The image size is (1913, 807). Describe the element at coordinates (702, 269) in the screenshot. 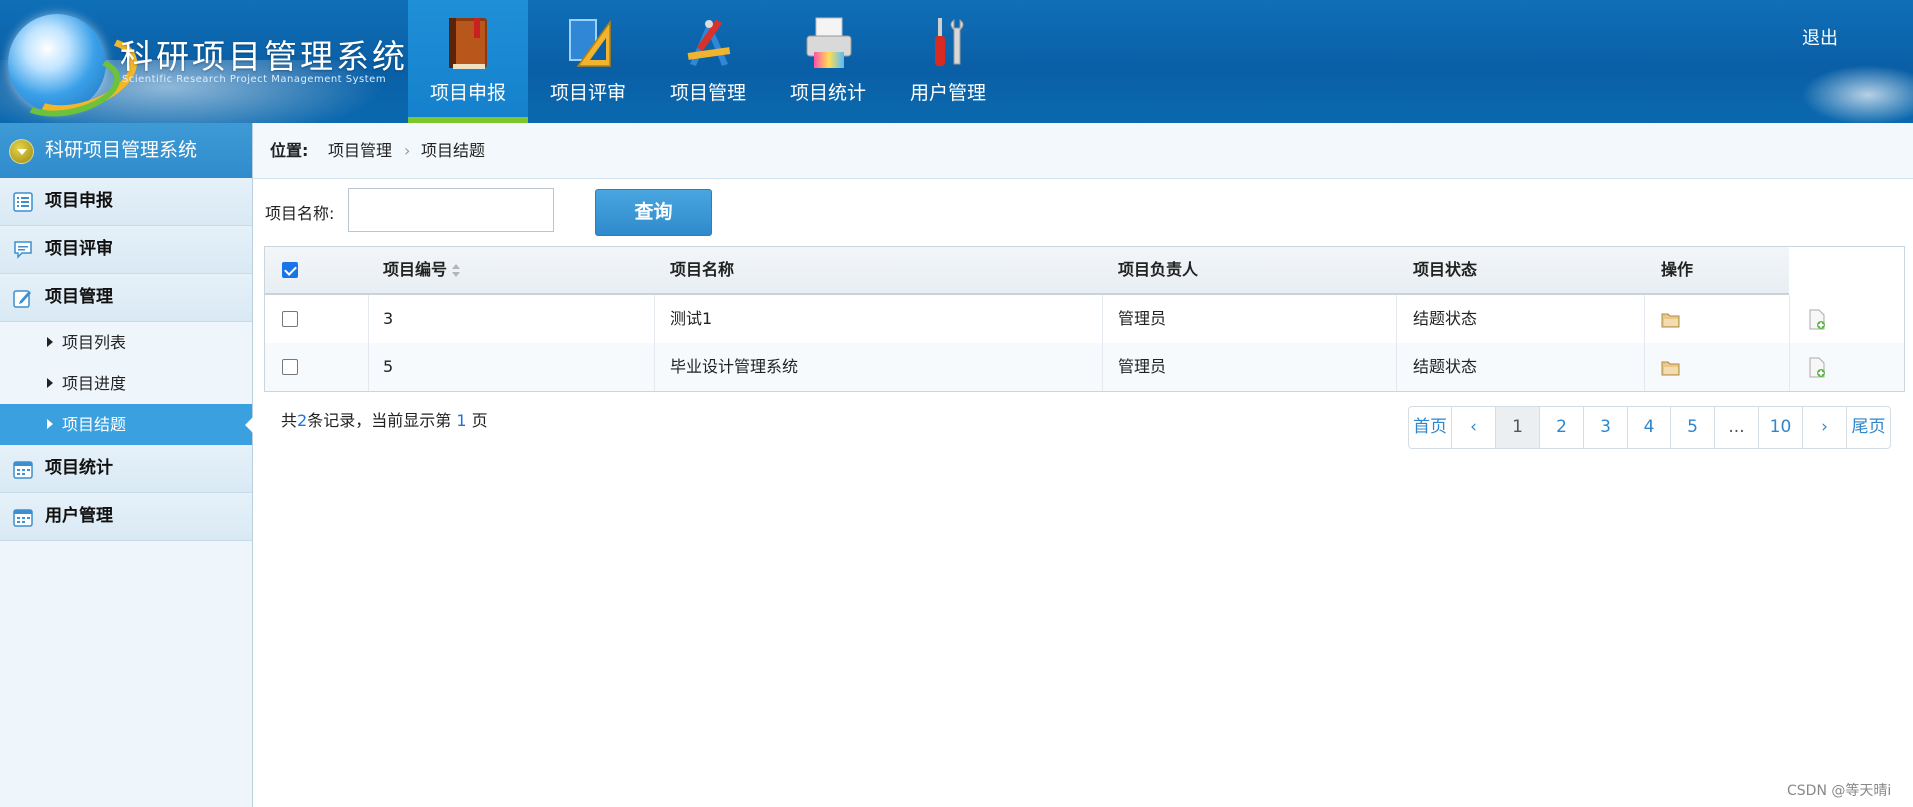

I see `column-header-name: 项目名称` at that location.